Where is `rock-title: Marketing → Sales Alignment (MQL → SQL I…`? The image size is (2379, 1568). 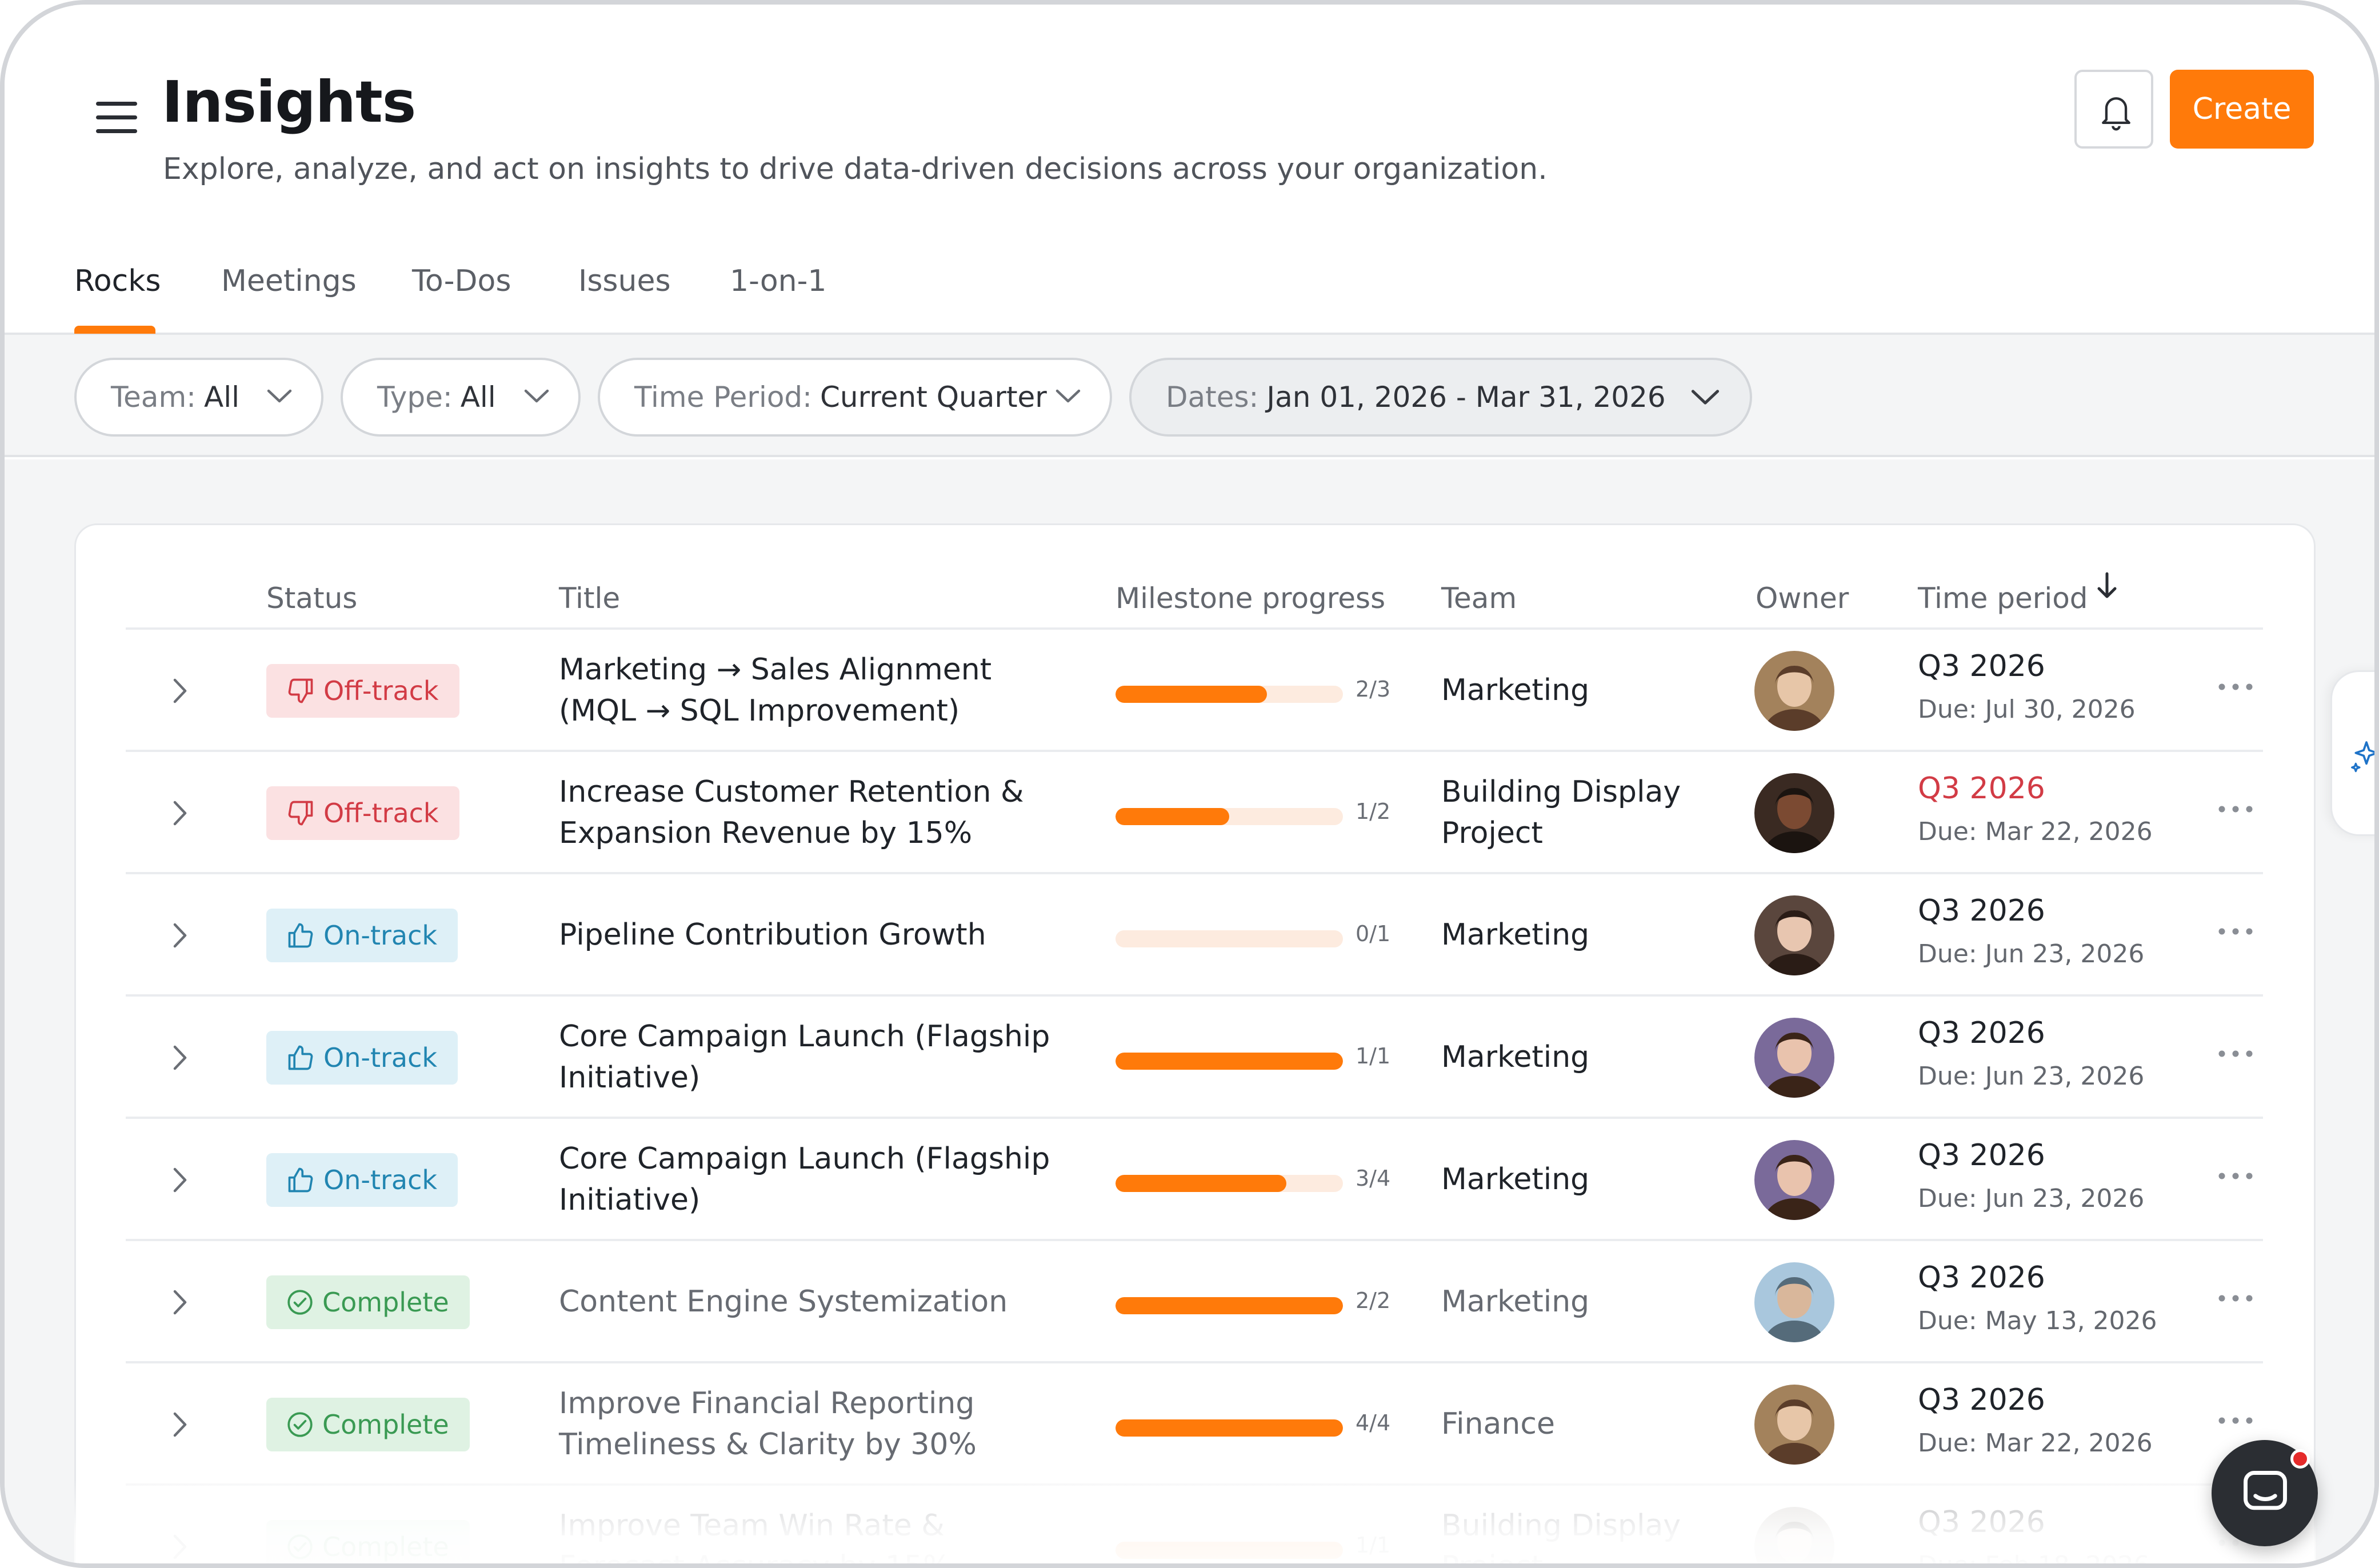 rock-title: Marketing → Sales Alignment (MQL → SQL I… is located at coordinates (816, 690).